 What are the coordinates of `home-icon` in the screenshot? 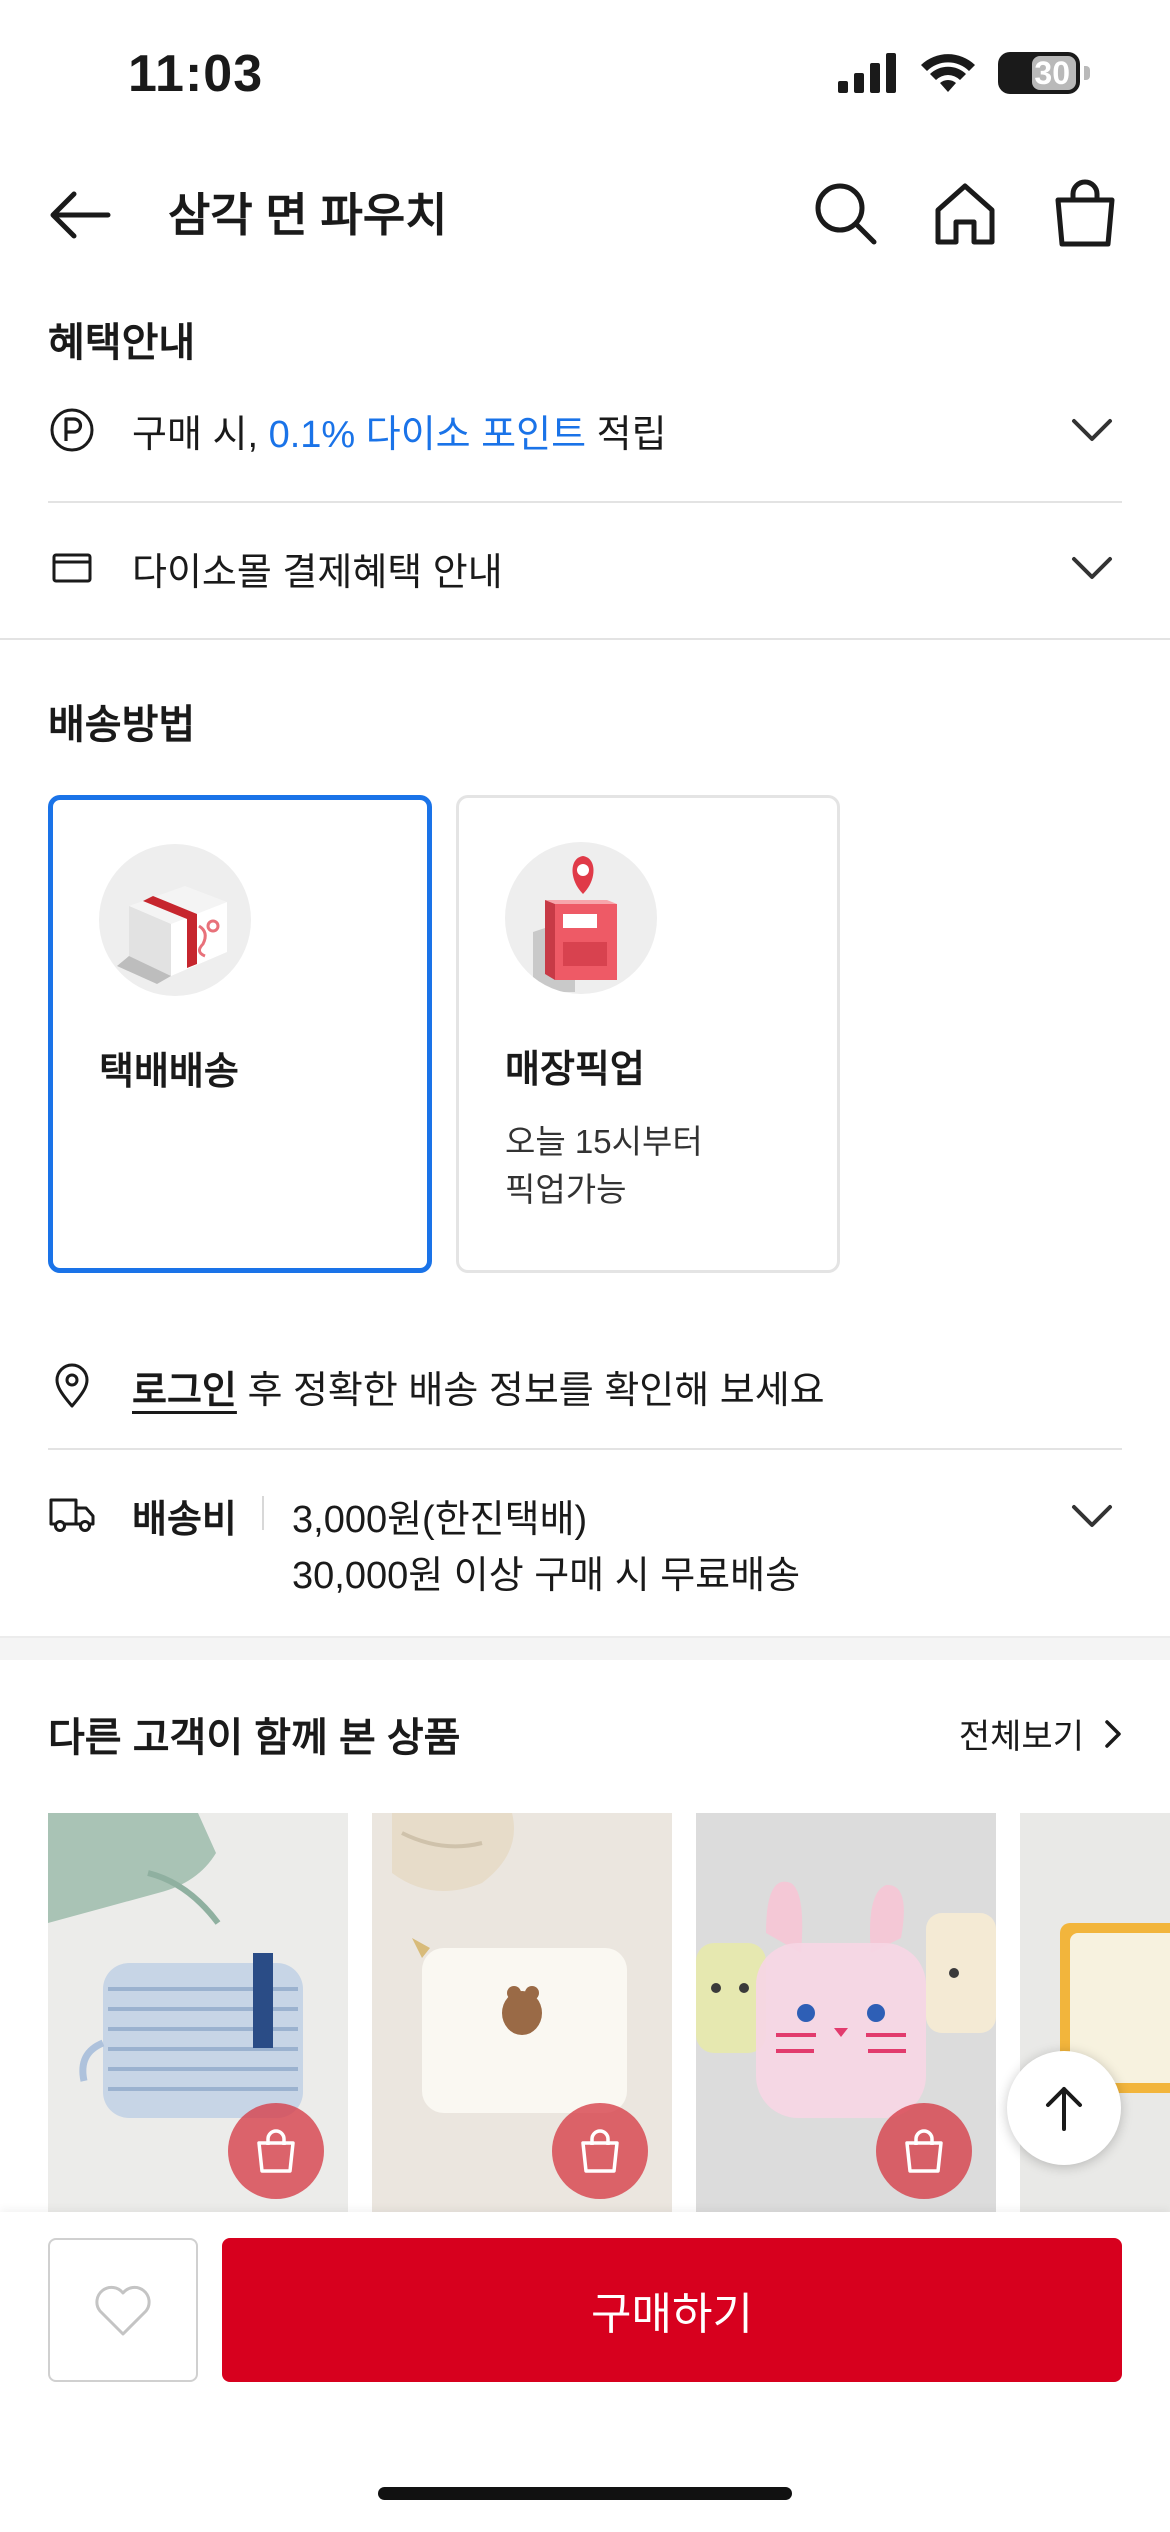 It's located at (965, 213).